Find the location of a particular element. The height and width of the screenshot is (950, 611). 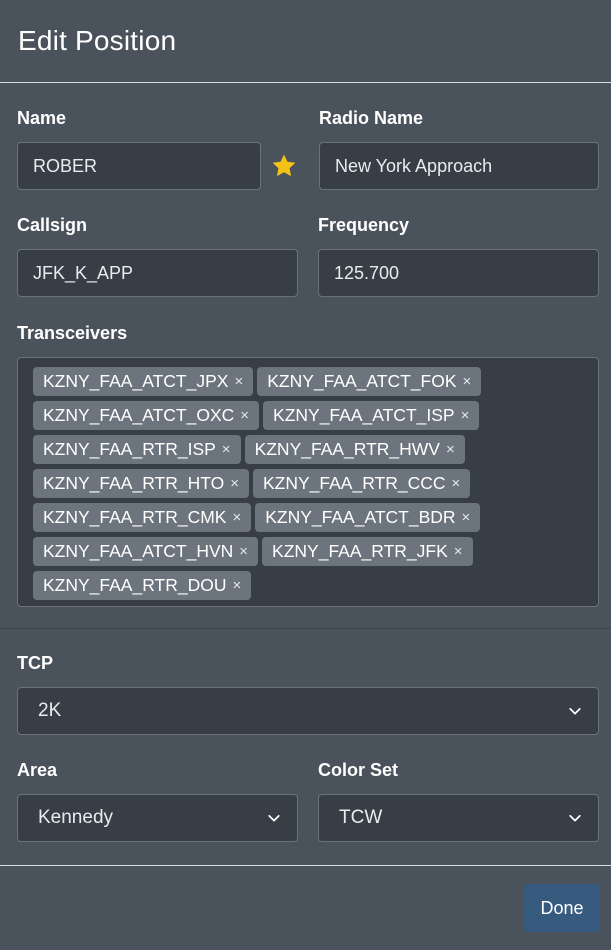

dialog-footer: Done is located at coordinates (305, 907).